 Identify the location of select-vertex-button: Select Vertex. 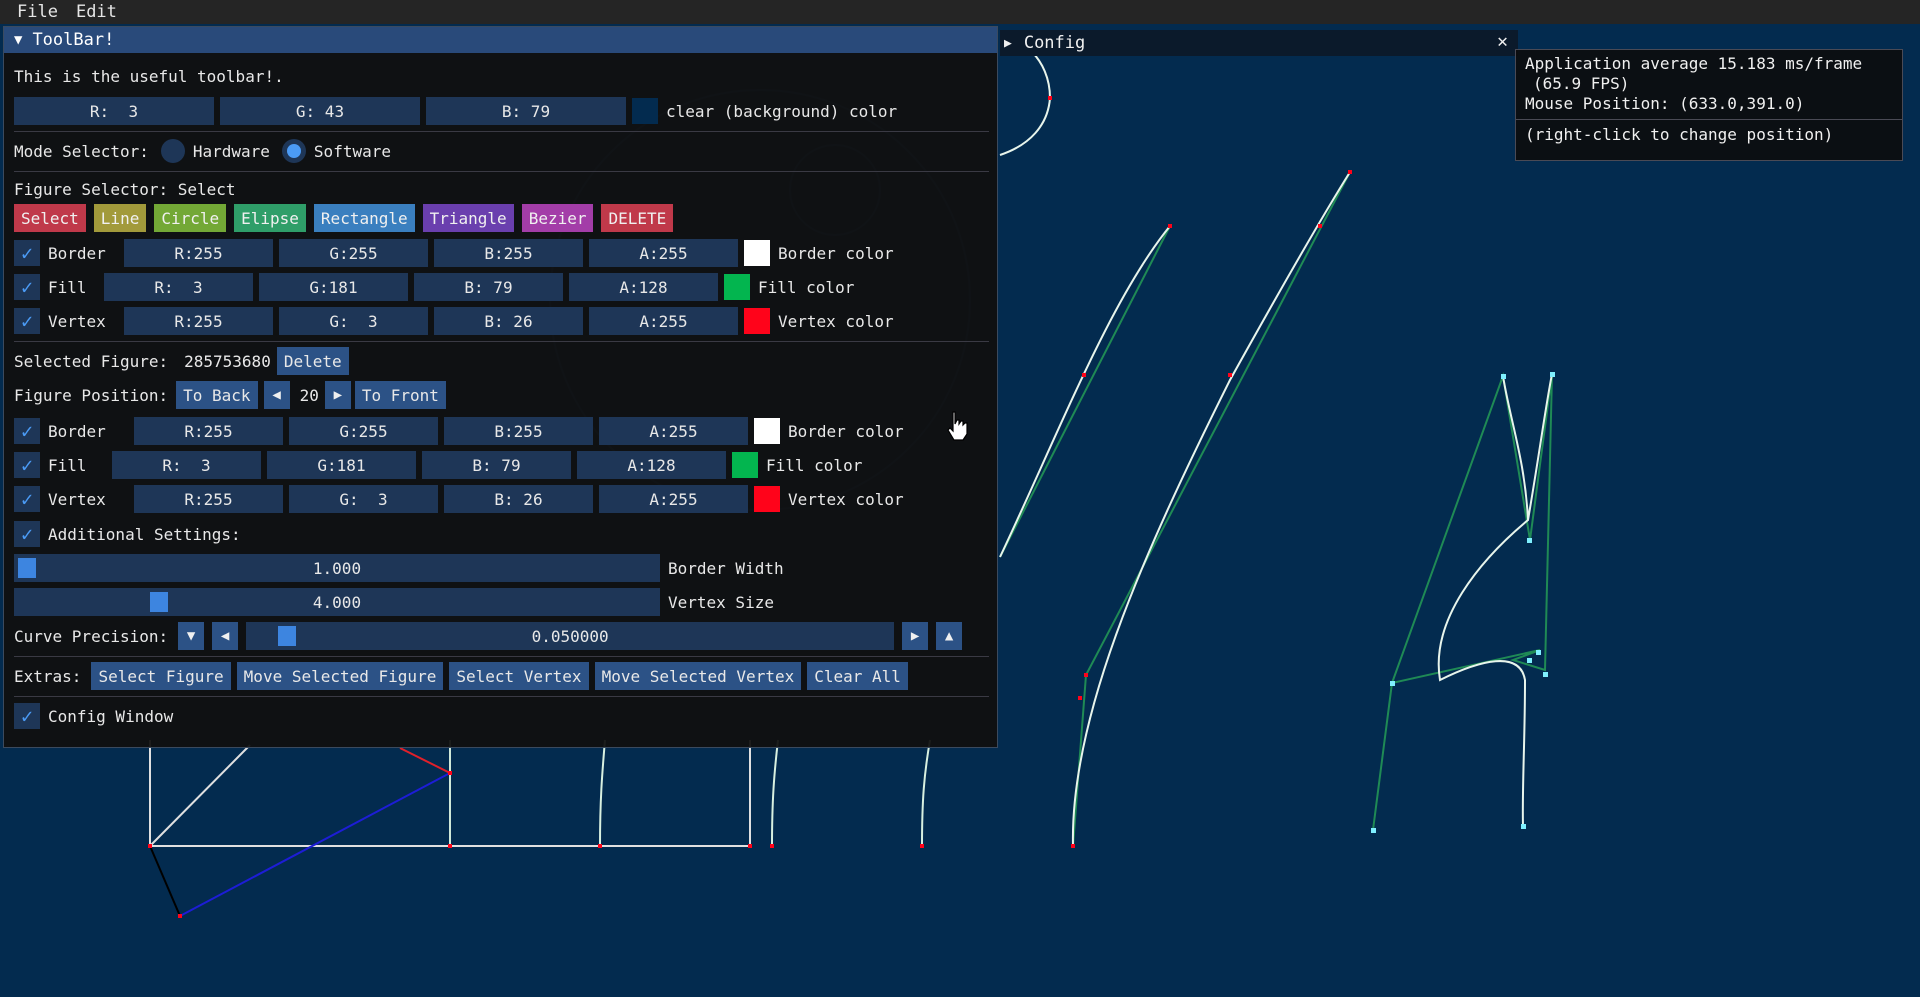
(519, 676).